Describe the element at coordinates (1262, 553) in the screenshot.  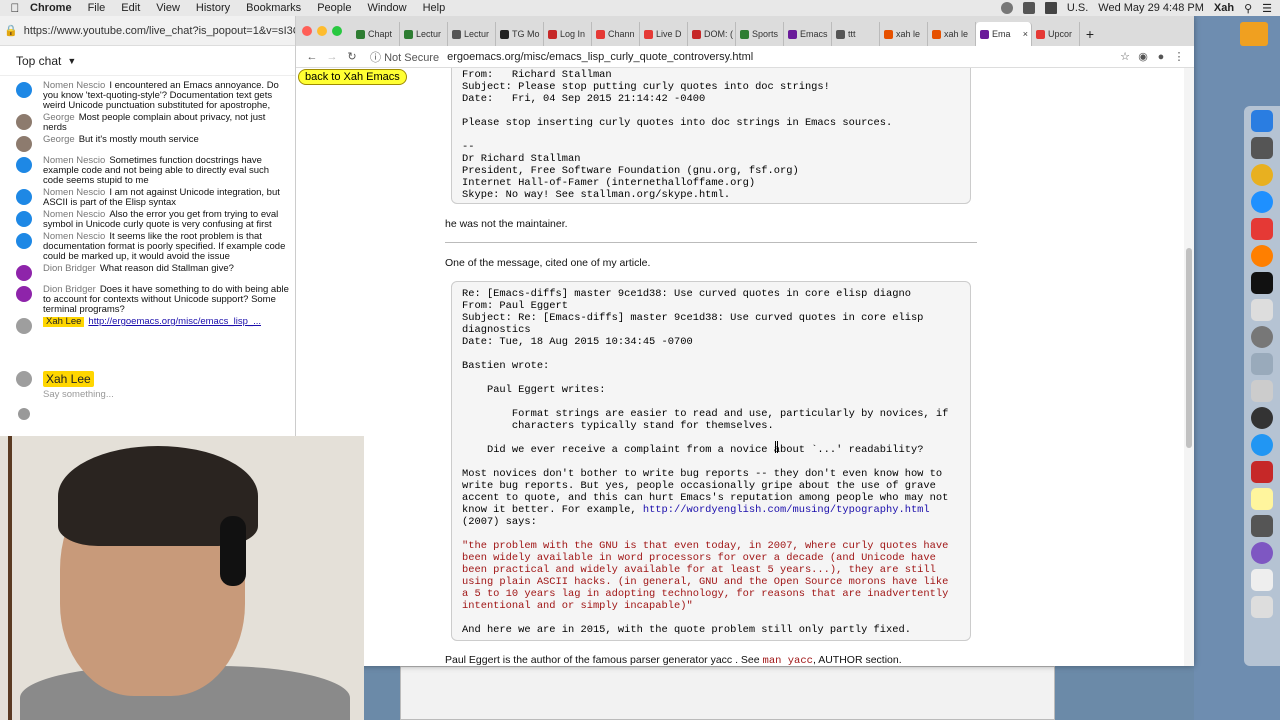
I see `emacs-icon` at that location.